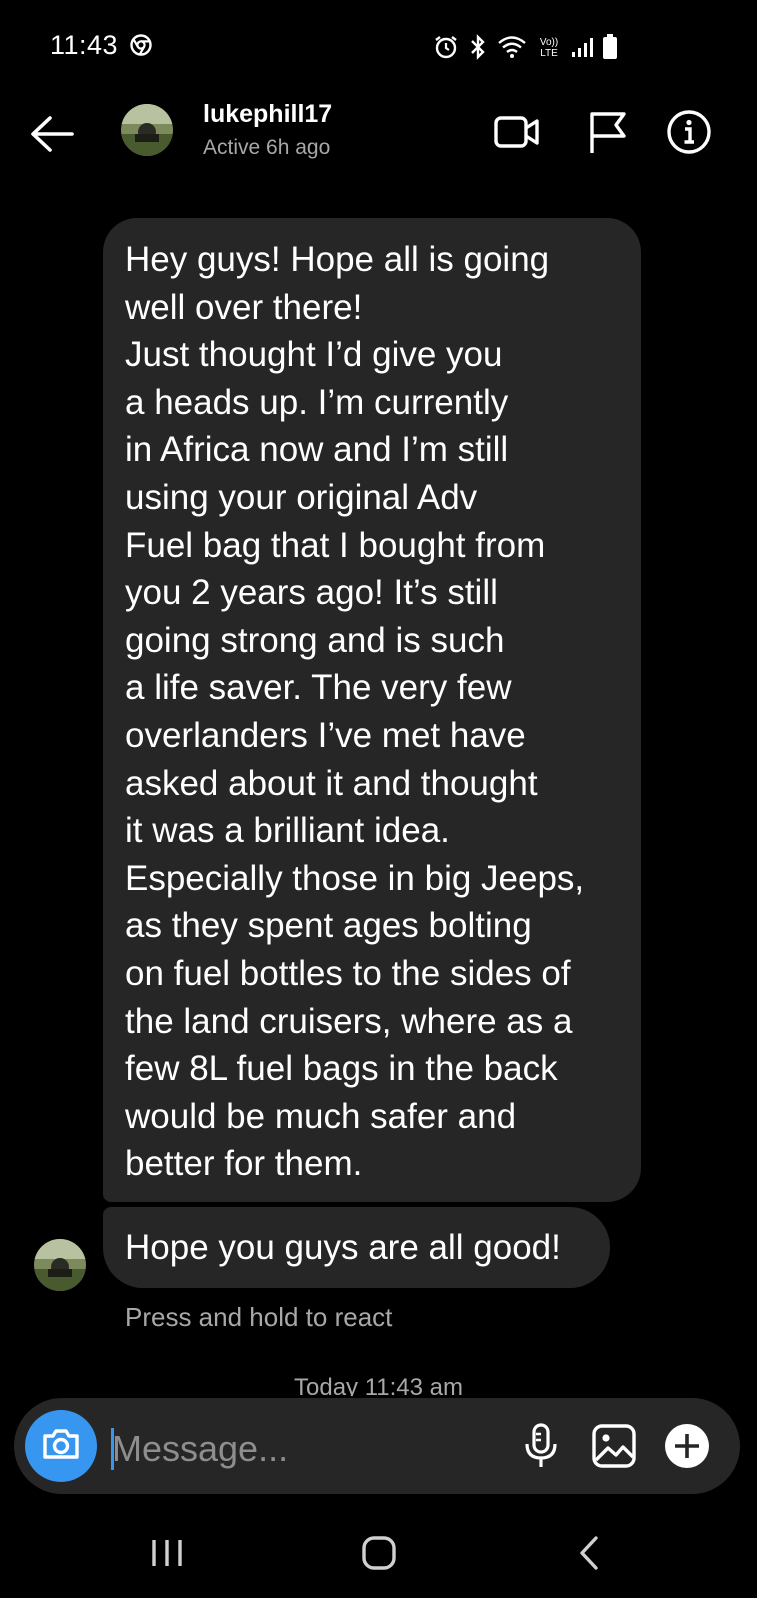 The height and width of the screenshot is (1598, 757). What do you see at coordinates (687, 1446) in the screenshot?
I see `add-icon` at bounding box center [687, 1446].